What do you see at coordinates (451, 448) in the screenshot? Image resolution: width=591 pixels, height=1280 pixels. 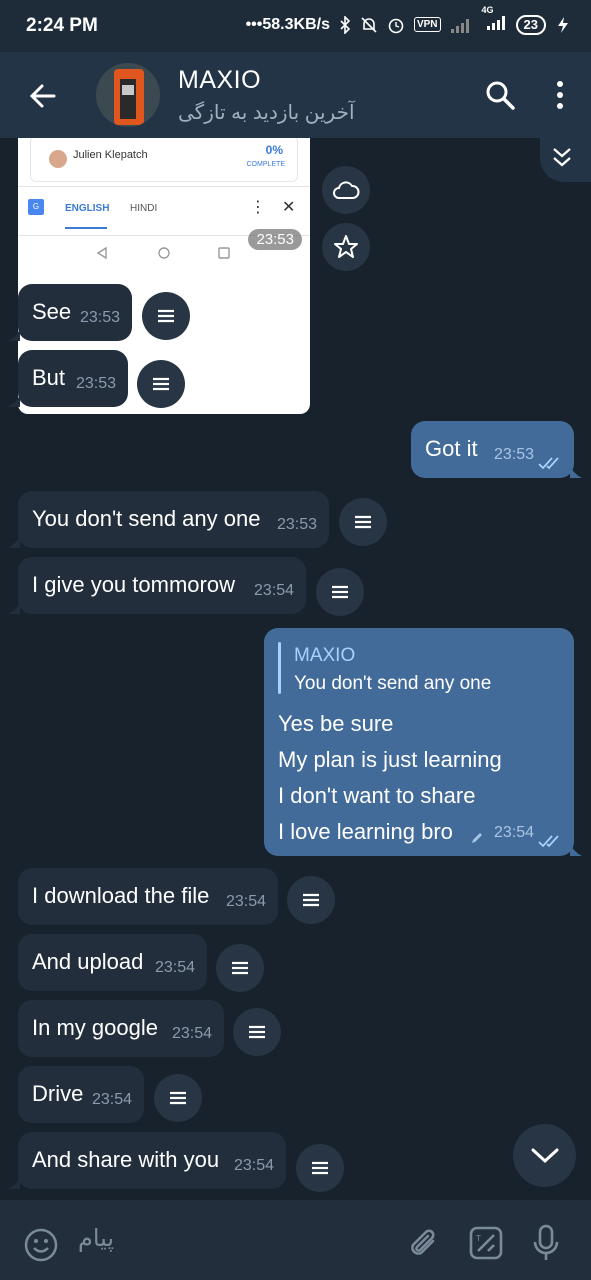 I see `message-text: Got it` at bounding box center [451, 448].